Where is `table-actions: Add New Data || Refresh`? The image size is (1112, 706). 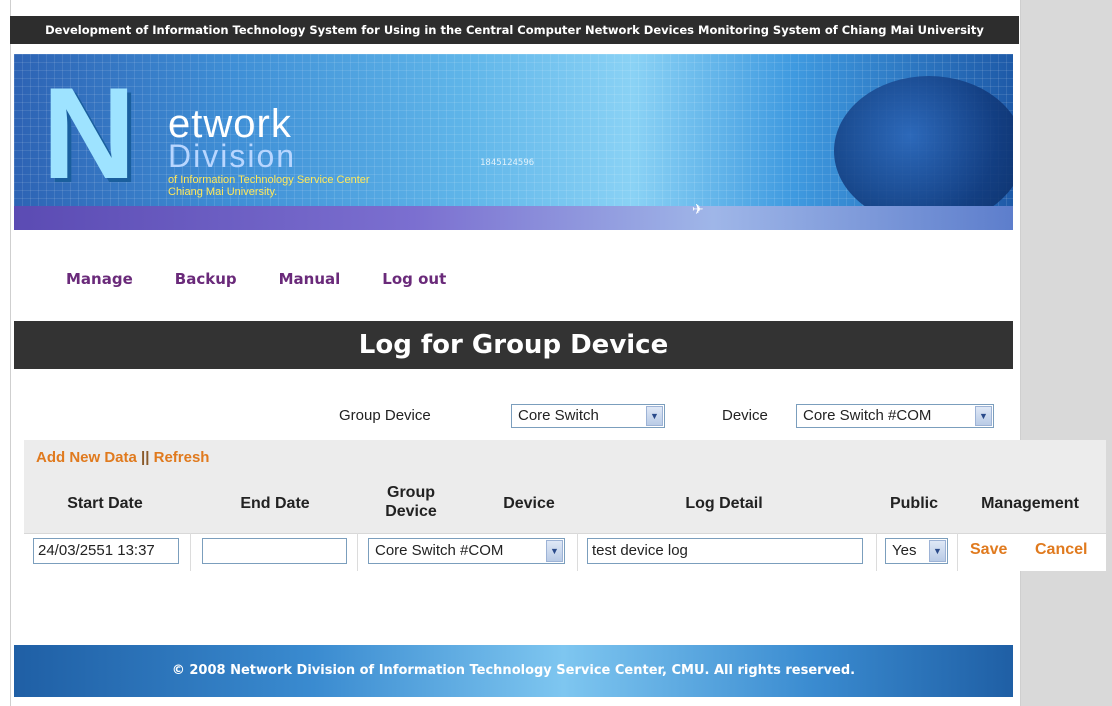 table-actions: Add New Data || Refresh is located at coordinates (122, 457).